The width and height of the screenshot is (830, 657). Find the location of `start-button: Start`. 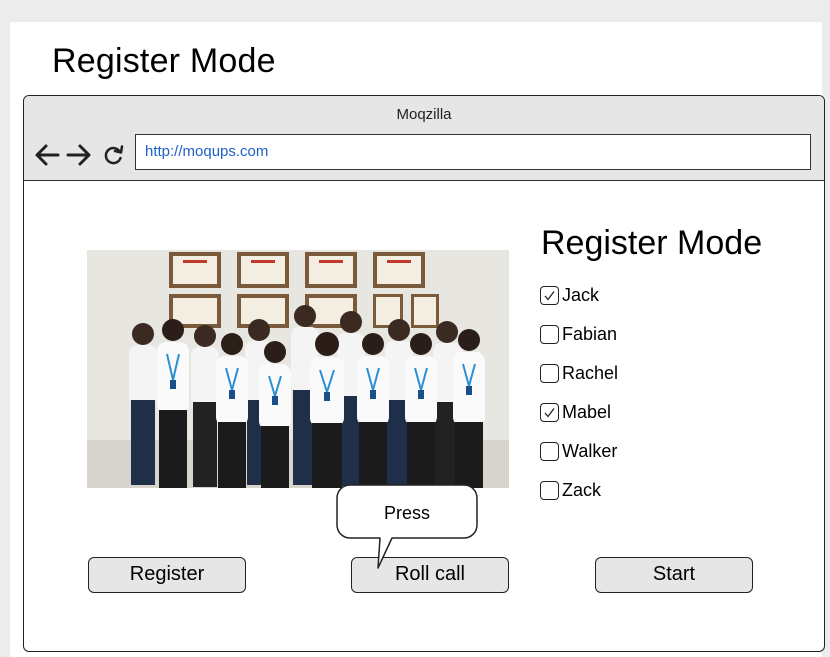

start-button: Start is located at coordinates (674, 575).